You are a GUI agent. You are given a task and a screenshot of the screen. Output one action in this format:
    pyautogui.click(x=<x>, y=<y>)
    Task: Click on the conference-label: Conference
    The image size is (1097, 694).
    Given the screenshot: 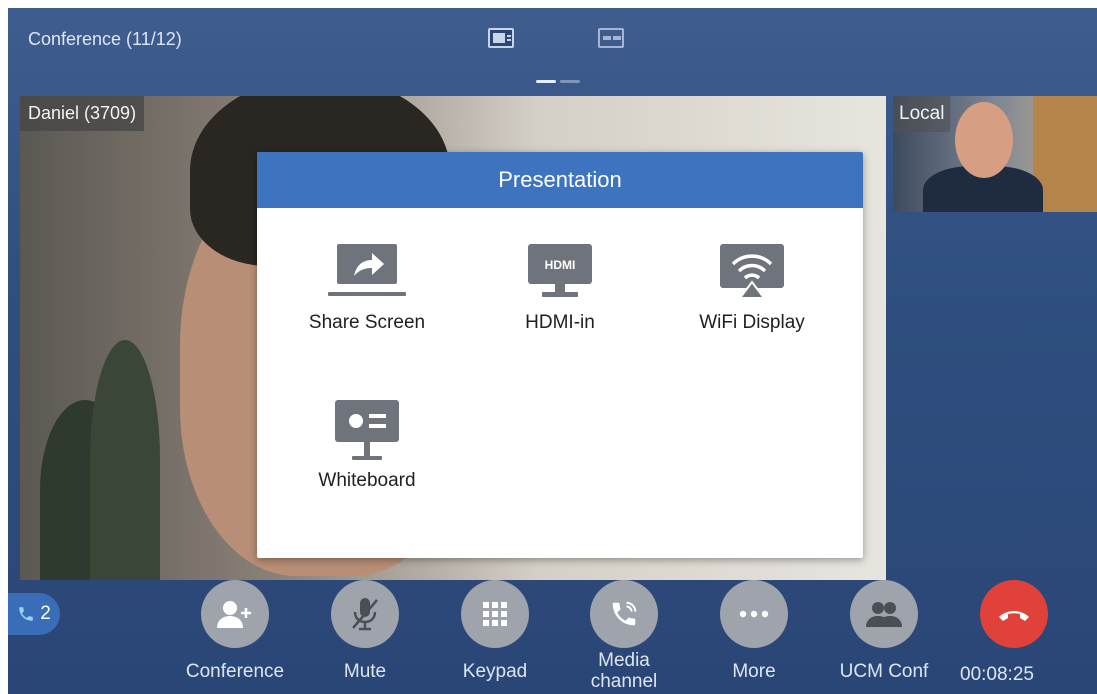 What is the action you would take?
    pyautogui.click(x=235, y=671)
    